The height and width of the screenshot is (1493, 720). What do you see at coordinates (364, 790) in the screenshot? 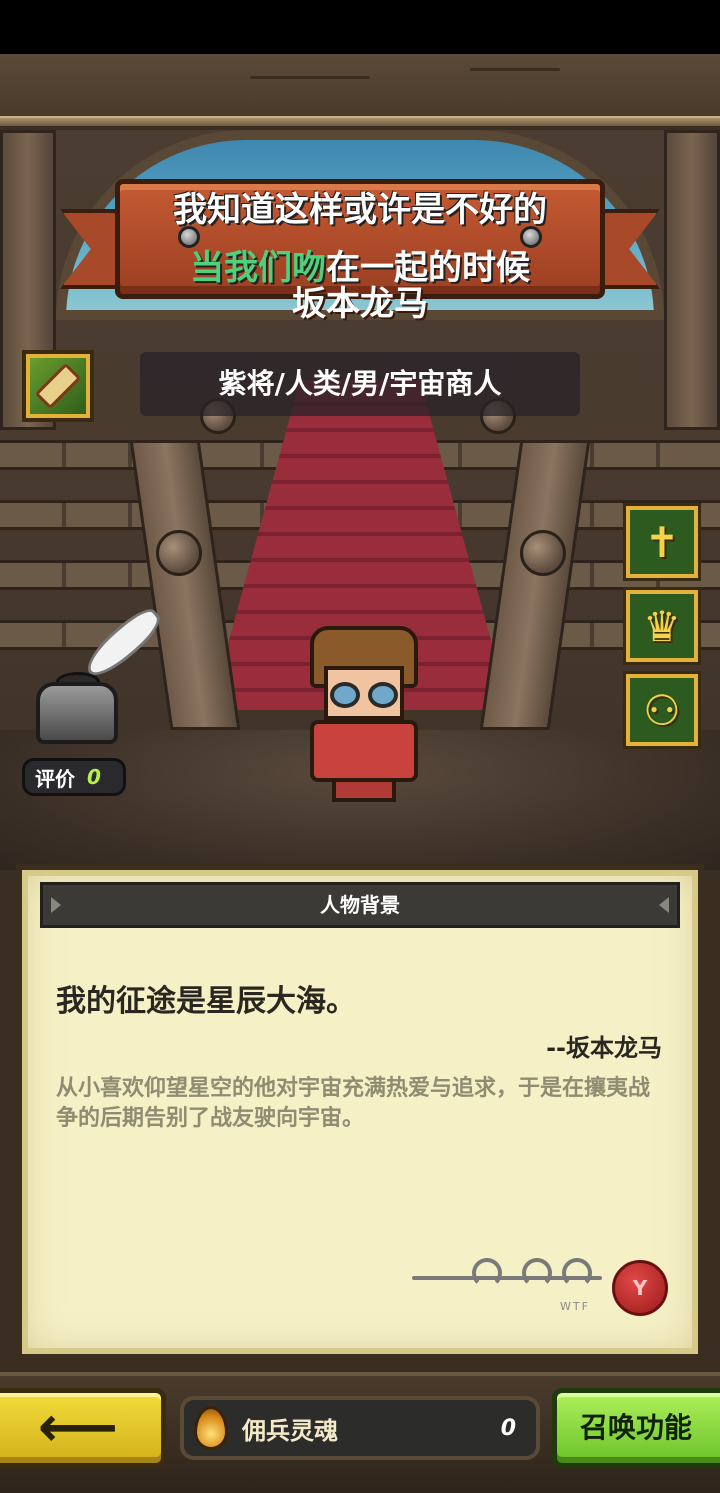
I see `hero-legs` at bounding box center [364, 790].